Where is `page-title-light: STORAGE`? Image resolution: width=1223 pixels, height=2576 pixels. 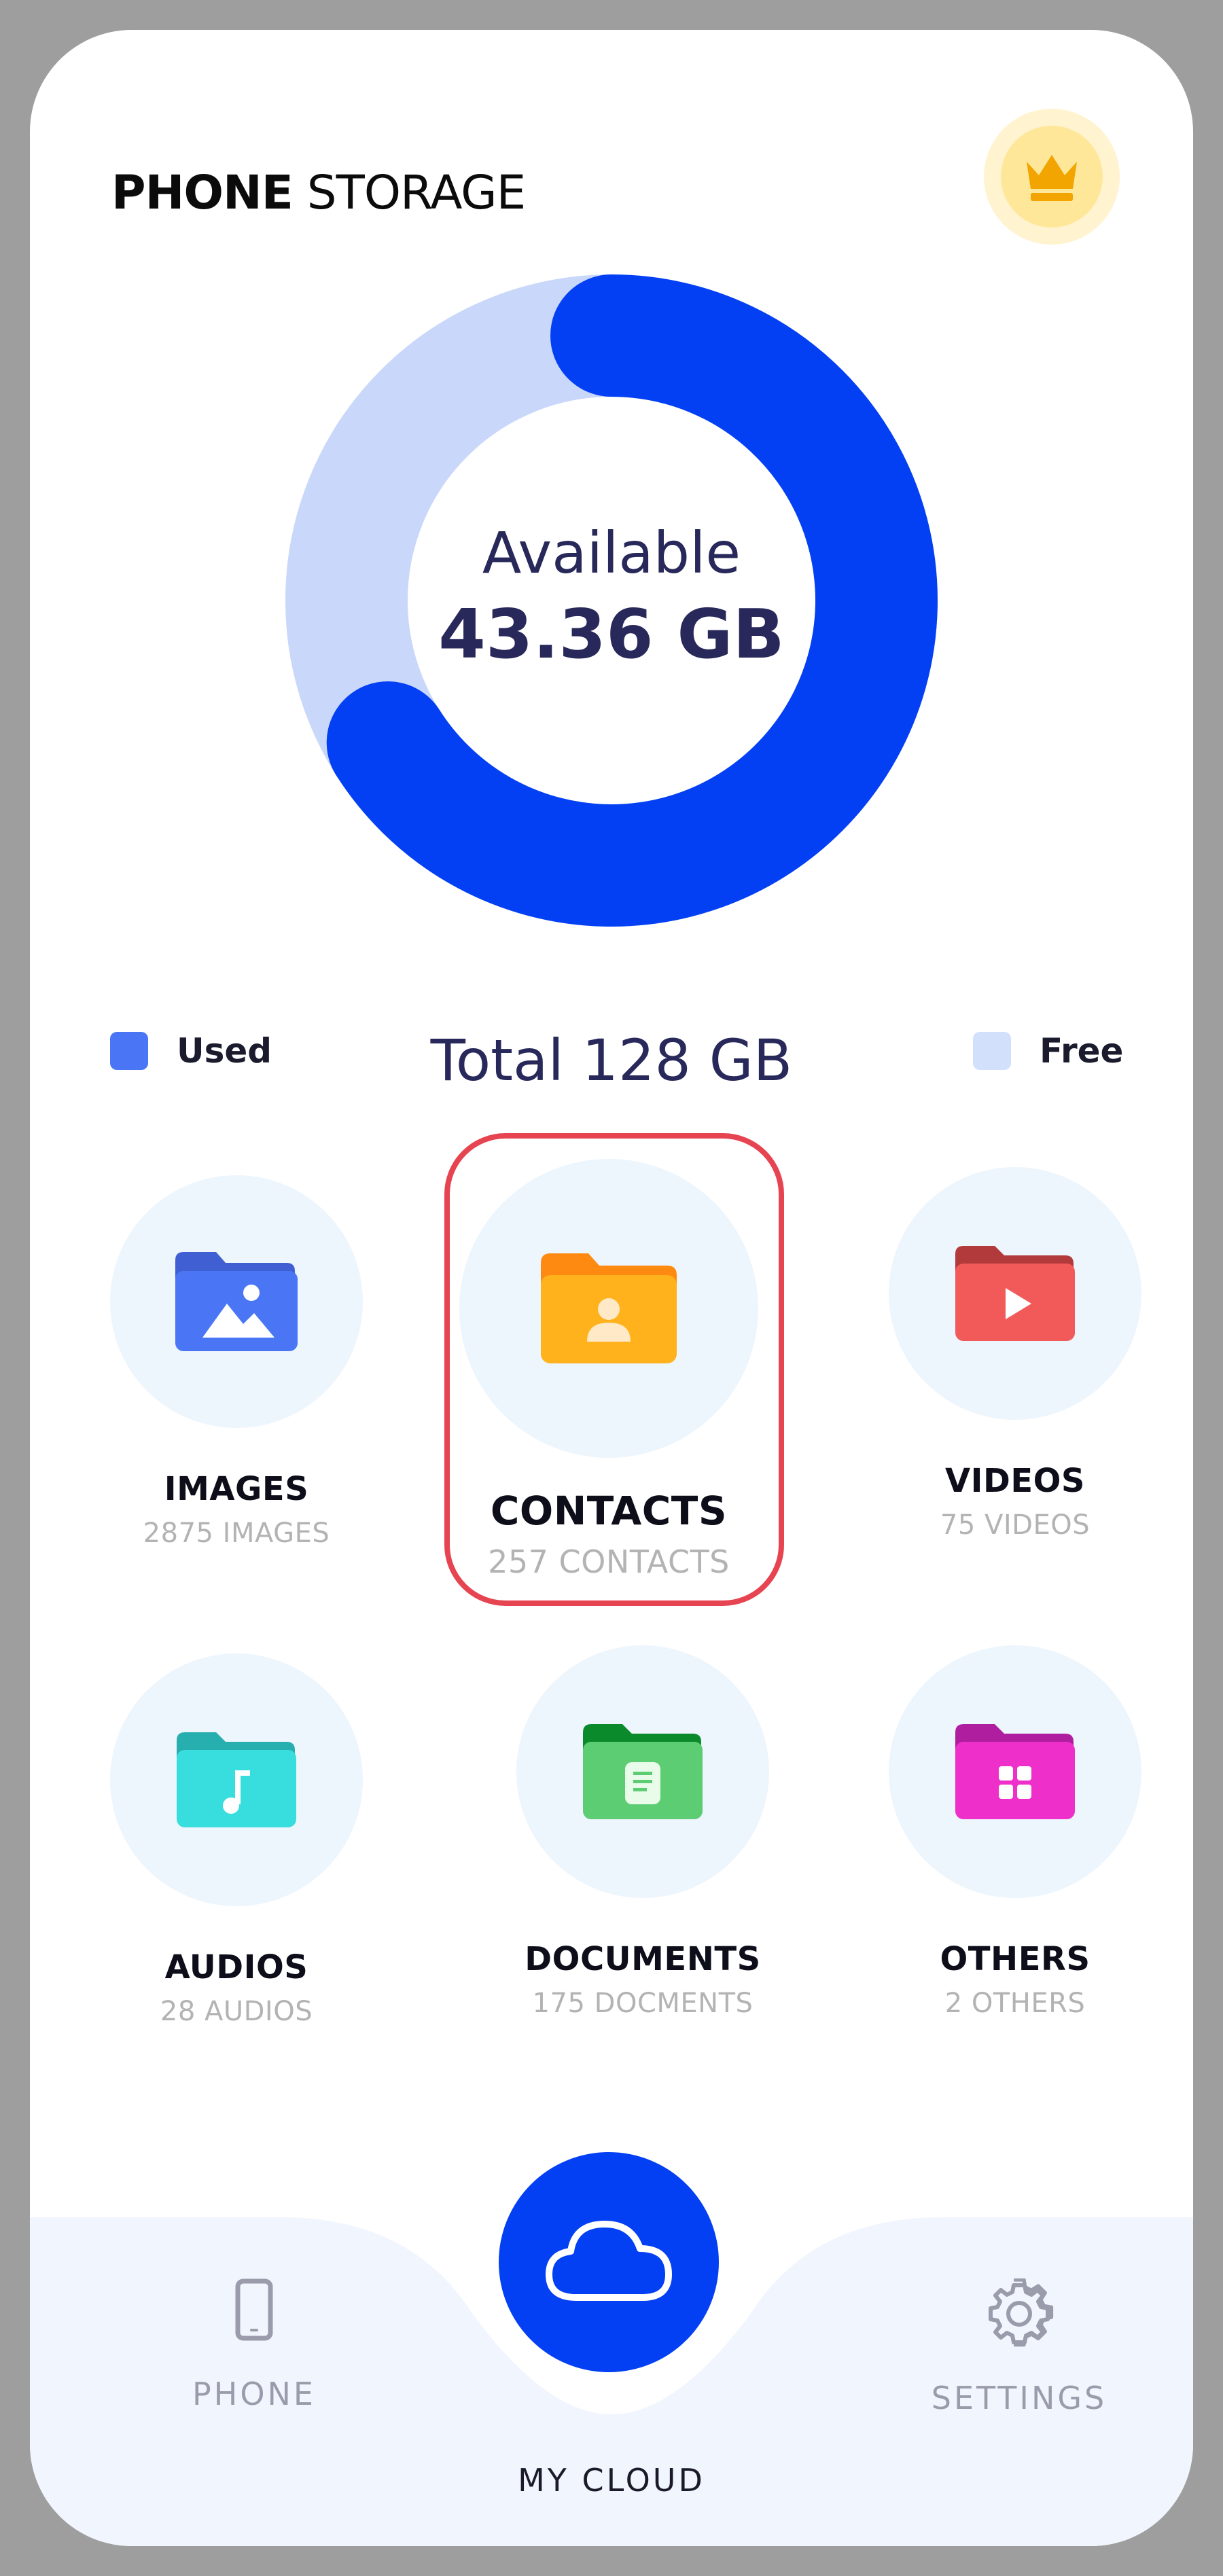
page-title-light: STORAGE is located at coordinates (409, 193).